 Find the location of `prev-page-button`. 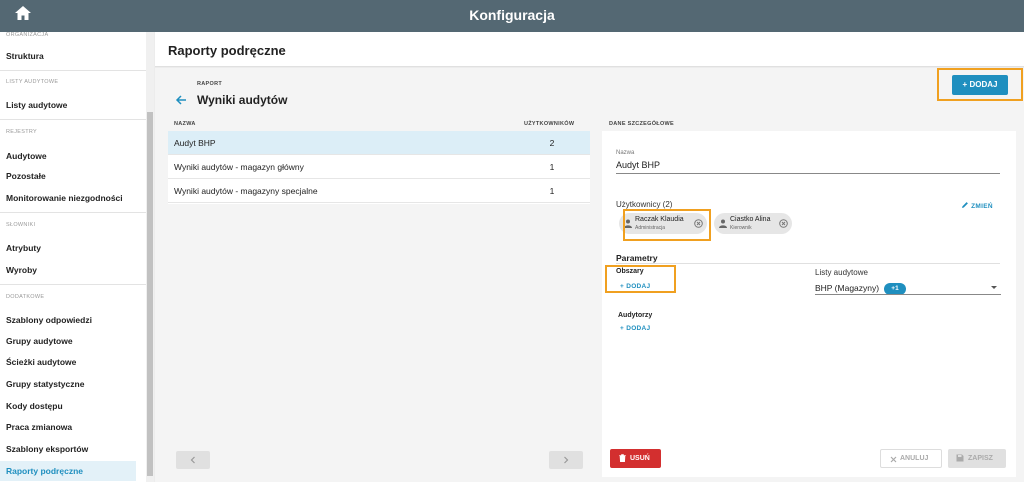

prev-page-button is located at coordinates (193, 460).